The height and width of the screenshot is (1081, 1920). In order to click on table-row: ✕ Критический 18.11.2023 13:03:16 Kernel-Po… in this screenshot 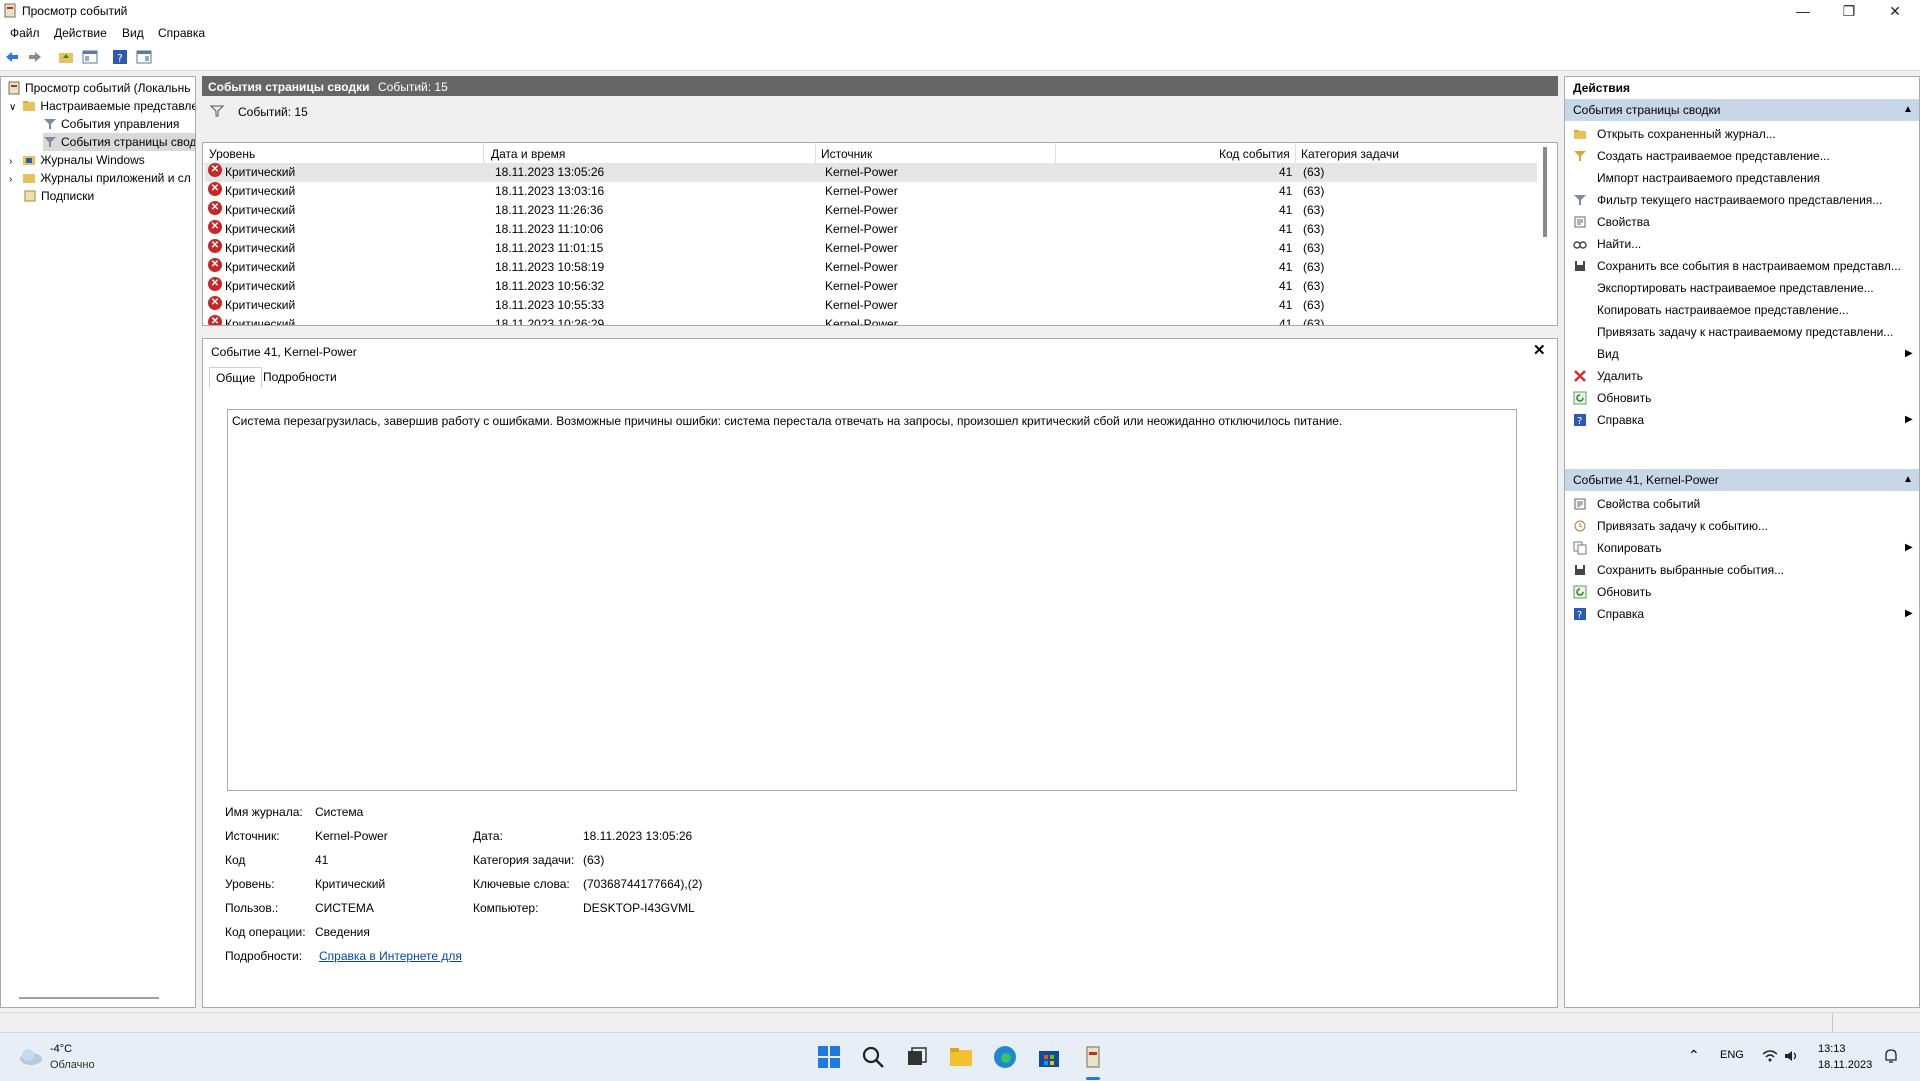, I will do `click(871, 191)`.